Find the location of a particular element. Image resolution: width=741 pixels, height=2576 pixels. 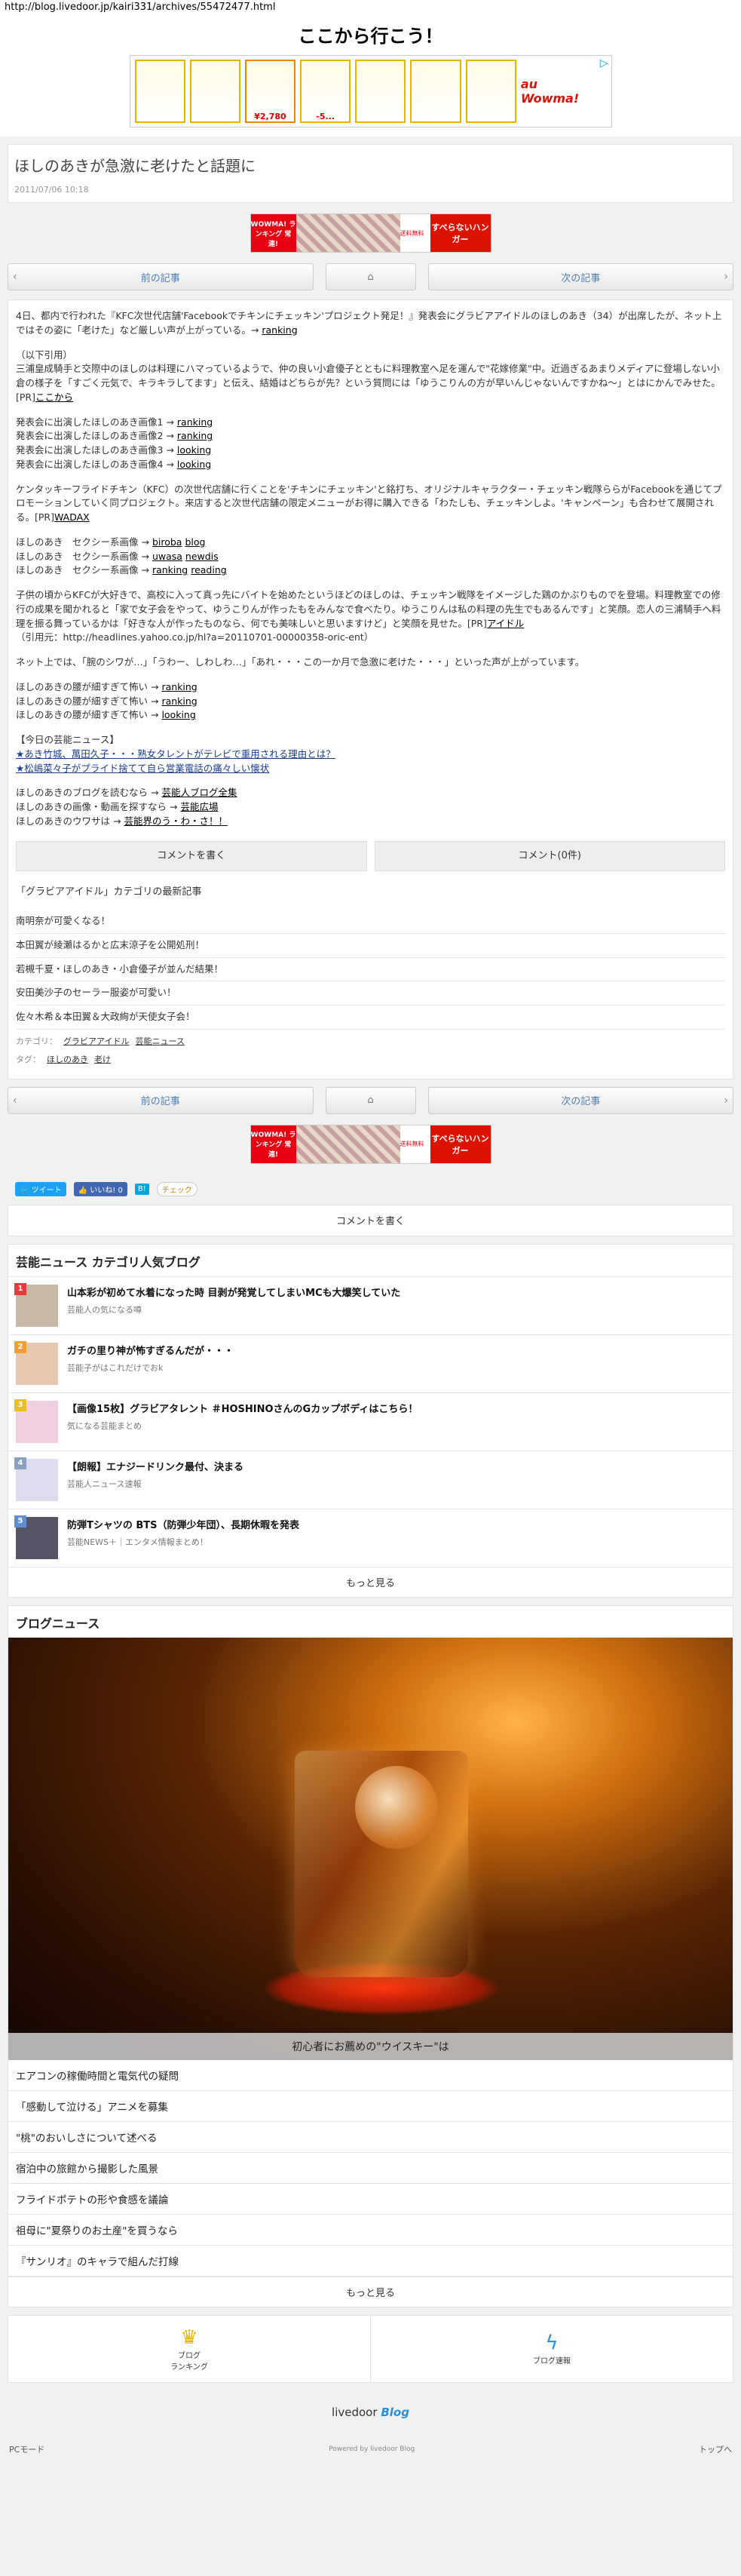

blog-news-link: ϟ ブログ速報 is located at coordinates (551, 2348).